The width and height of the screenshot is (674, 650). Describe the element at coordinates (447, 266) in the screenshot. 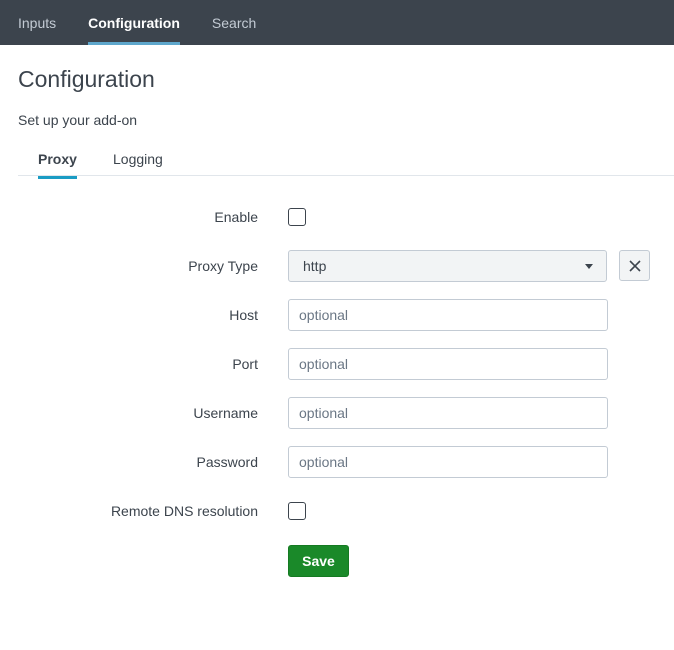

I see `proxy-type-select: http` at that location.